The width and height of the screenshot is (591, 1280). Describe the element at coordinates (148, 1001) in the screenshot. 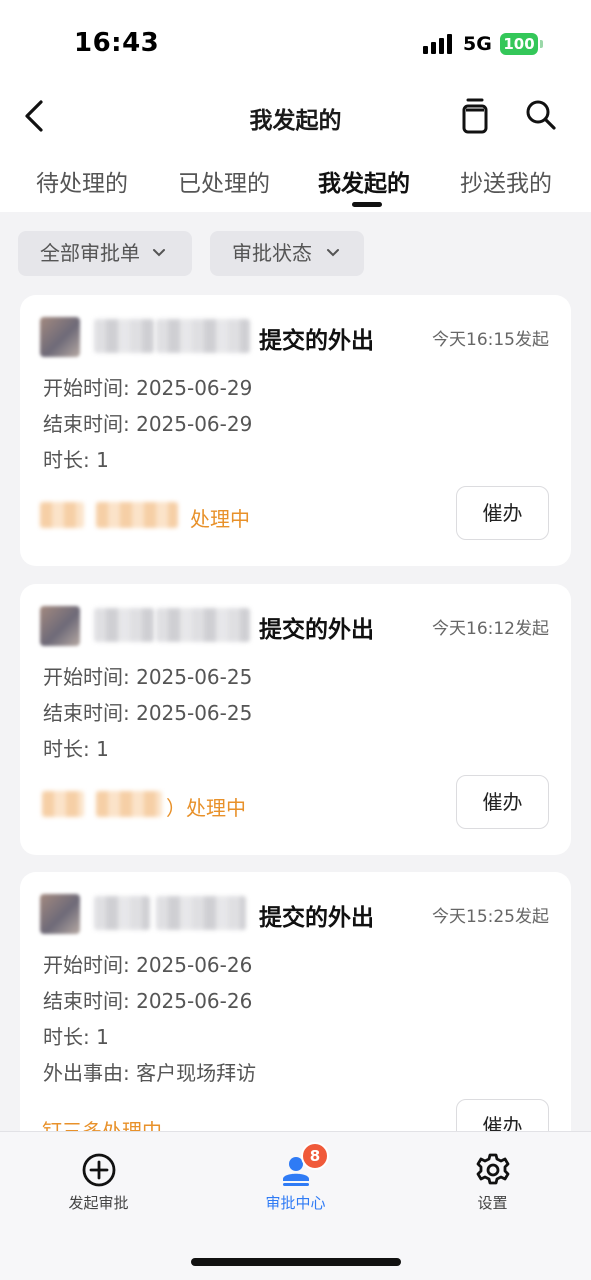

I see `field-end: 结束时间: 2025-06-26` at that location.